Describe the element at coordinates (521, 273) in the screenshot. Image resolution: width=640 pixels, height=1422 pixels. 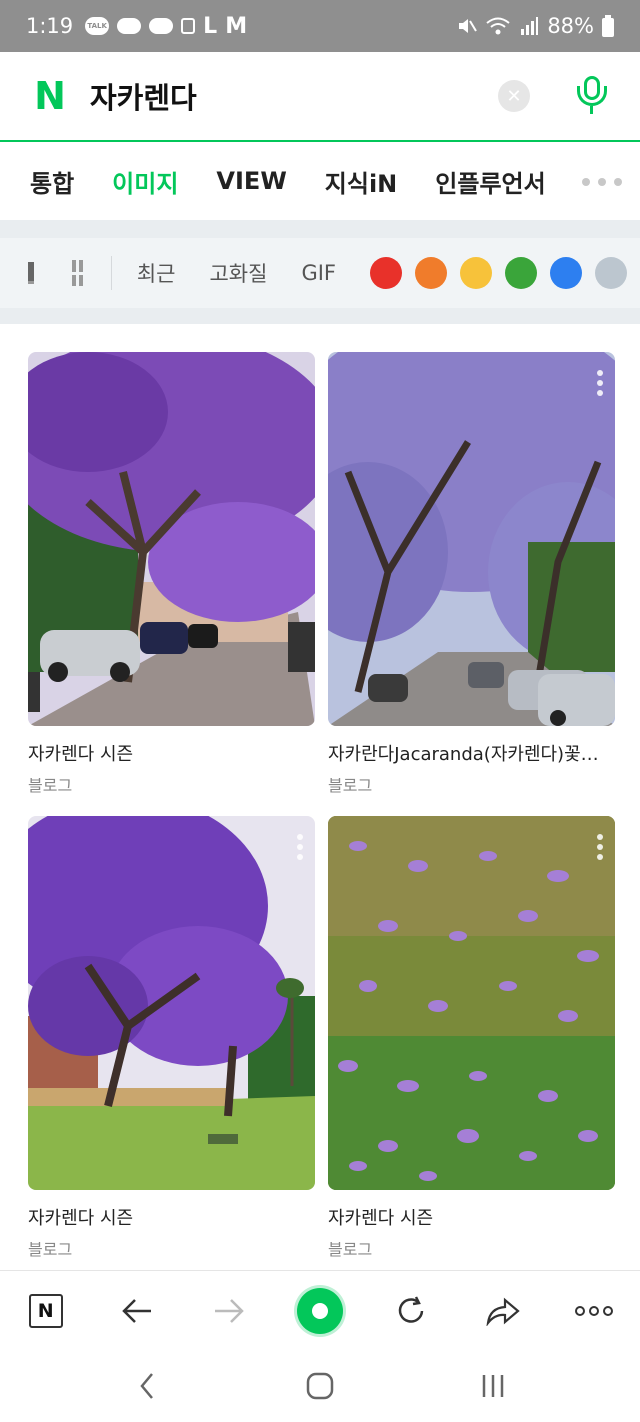
I see `color-filter-green` at that location.